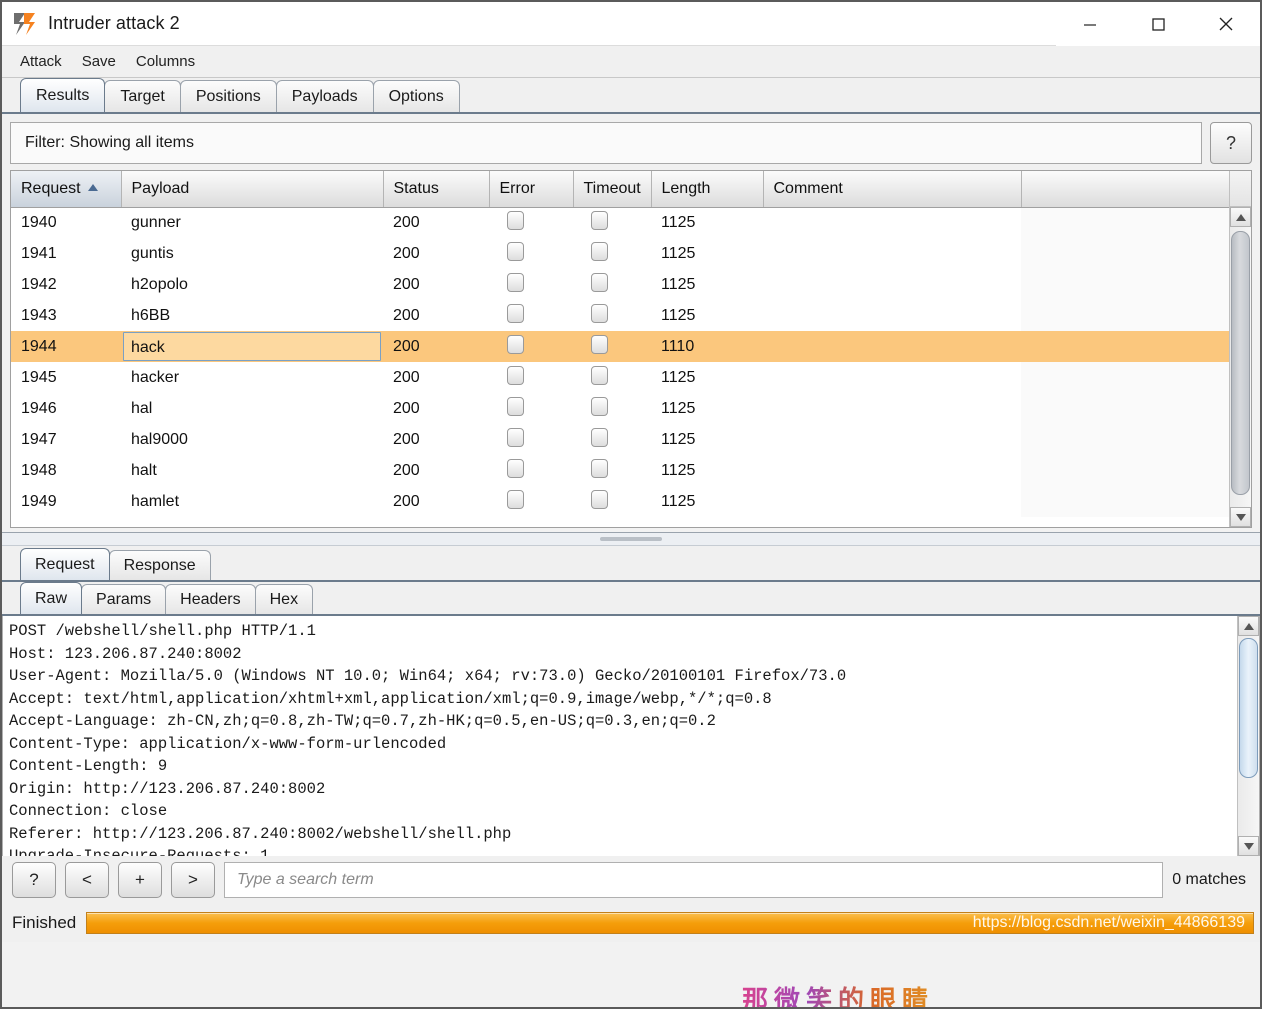  I want to click on tab-positions: Positions, so click(228, 96).